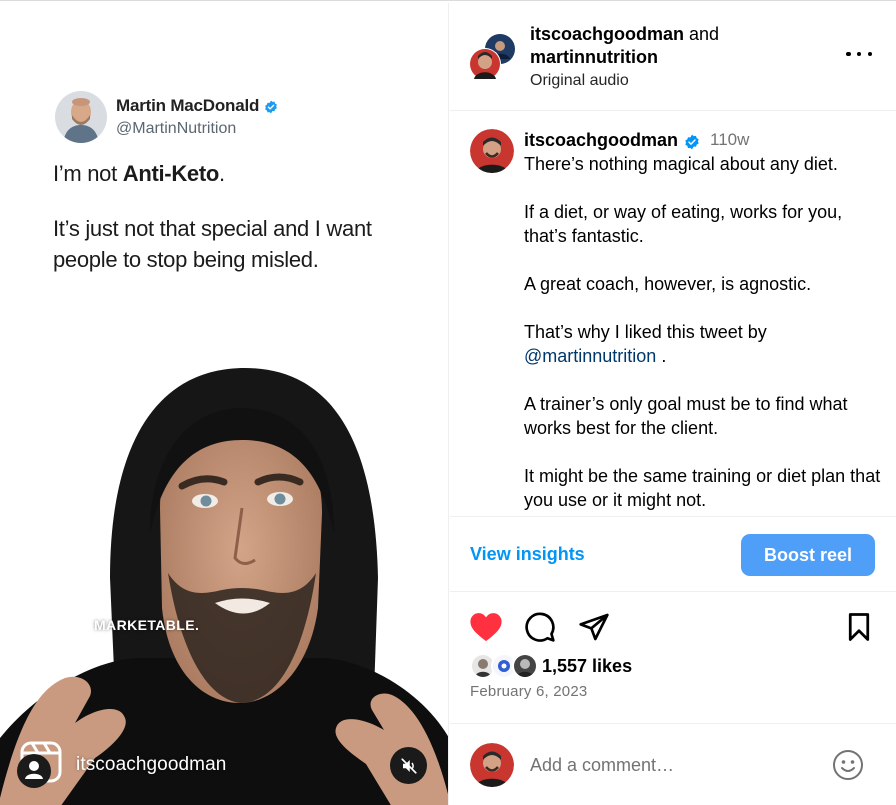 The width and height of the screenshot is (896, 805). Describe the element at coordinates (528, 691) in the screenshot. I see `post-date: February 6, 2023` at that location.